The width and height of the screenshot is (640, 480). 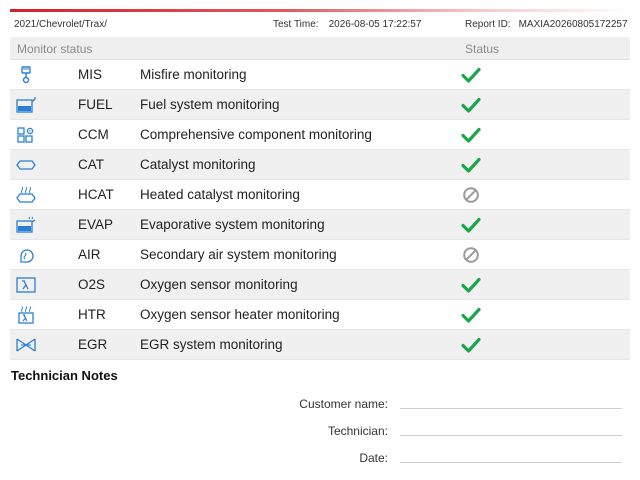 What do you see at coordinates (343, 404) in the screenshot?
I see `customer-name-label: Customer name:` at bounding box center [343, 404].